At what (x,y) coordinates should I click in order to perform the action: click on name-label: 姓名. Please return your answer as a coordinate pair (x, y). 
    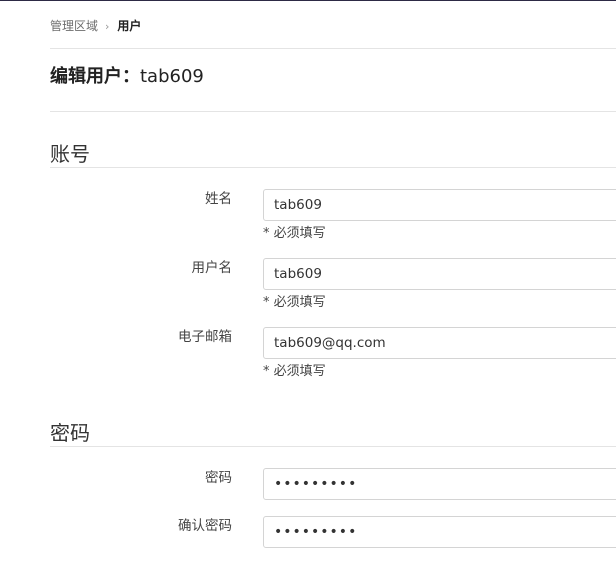
    Looking at the image, I should click on (218, 199).